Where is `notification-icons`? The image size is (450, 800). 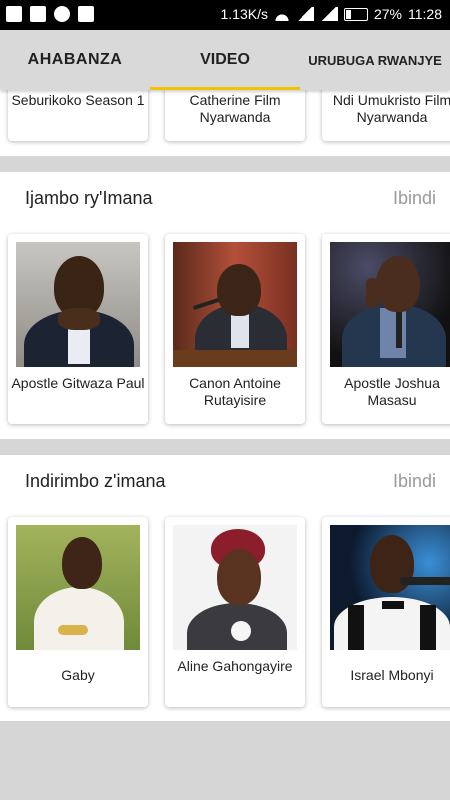
notification-icons is located at coordinates (50, 14).